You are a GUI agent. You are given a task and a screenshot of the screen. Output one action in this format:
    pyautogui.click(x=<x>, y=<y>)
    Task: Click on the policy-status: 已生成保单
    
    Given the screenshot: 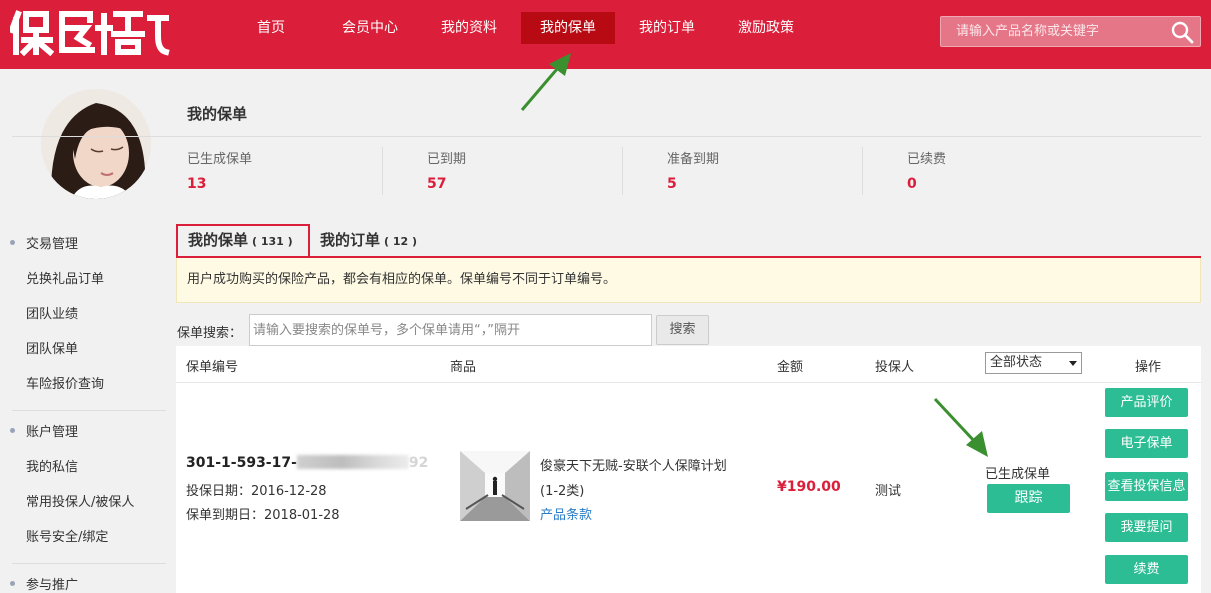 What is the action you would take?
    pyautogui.click(x=1018, y=474)
    